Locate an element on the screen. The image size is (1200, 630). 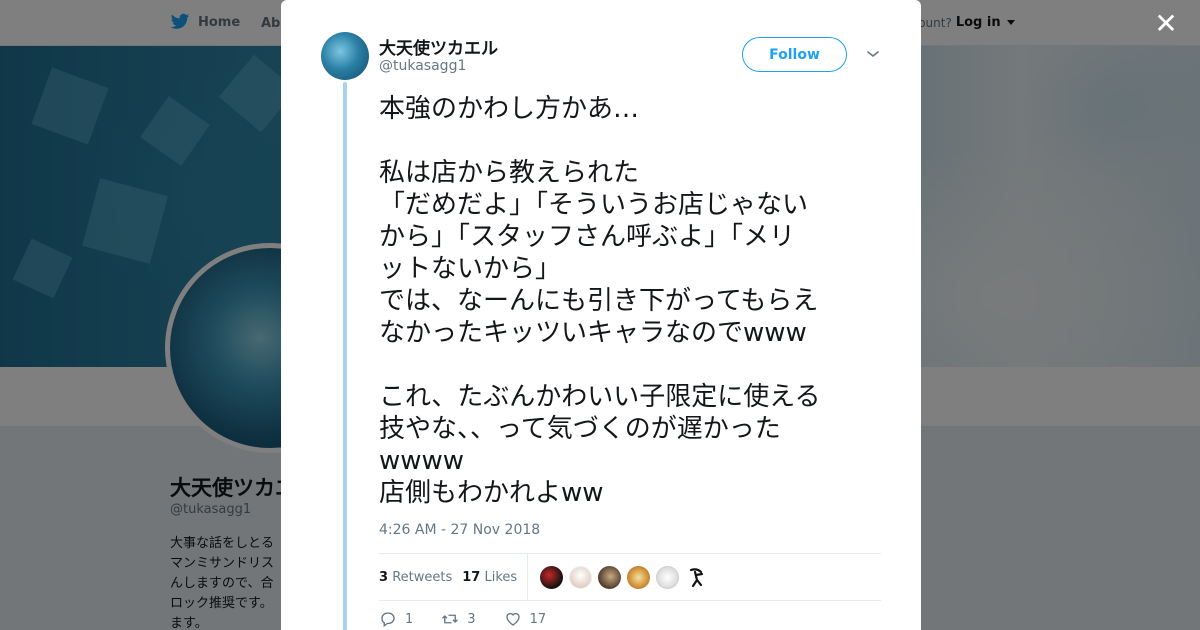
reply-icon is located at coordinates (388, 620).